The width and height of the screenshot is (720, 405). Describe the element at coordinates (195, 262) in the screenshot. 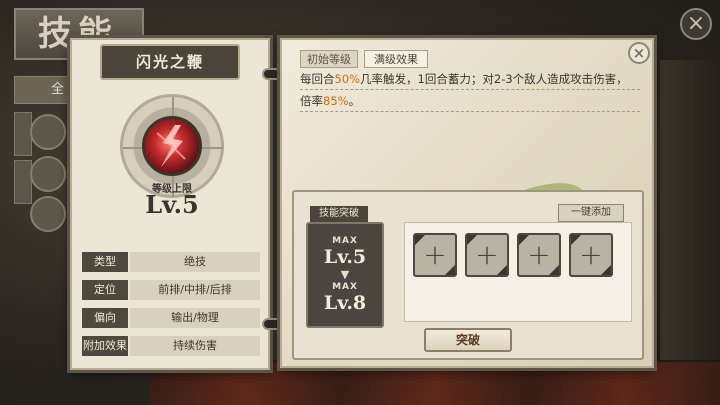

I see `attribute-value: 绝技` at that location.